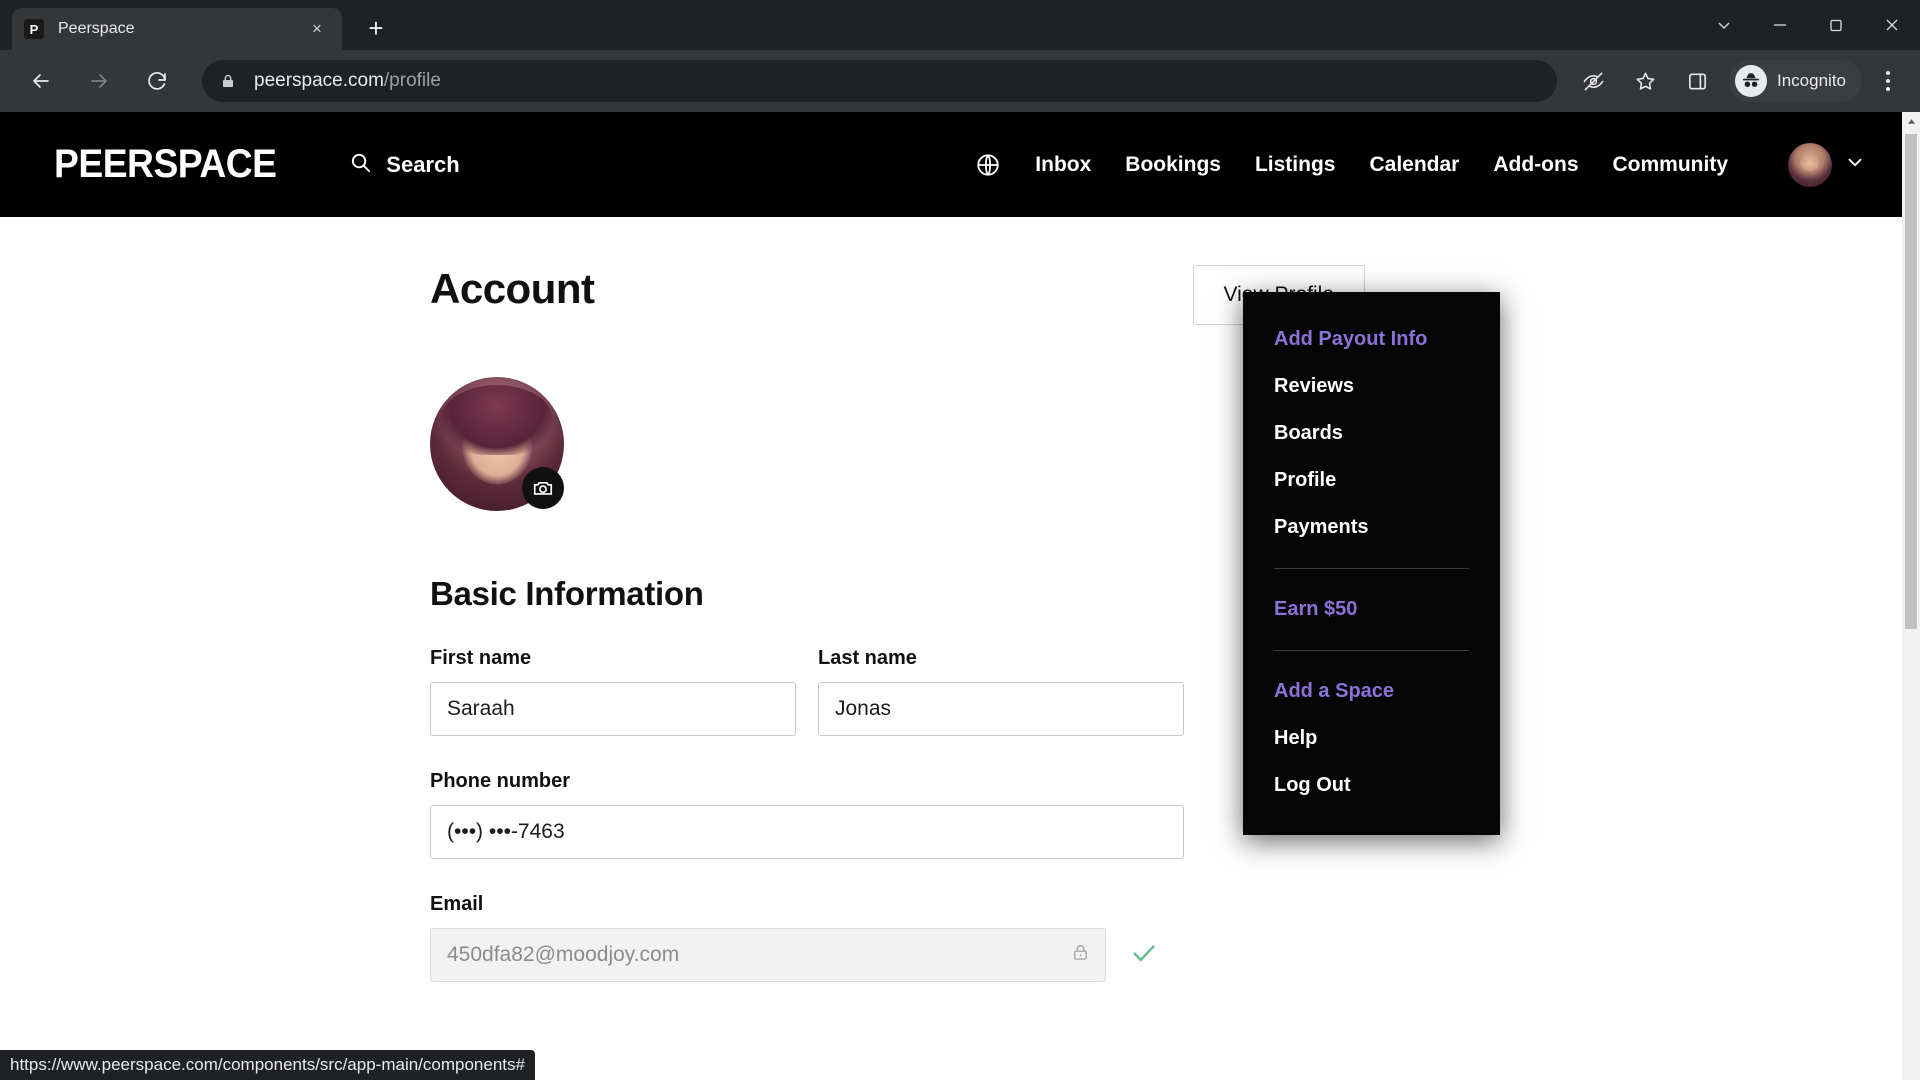 The width and height of the screenshot is (1920, 1080). I want to click on phone-number-field: Phone number (•••) •••-7463, so click(807, 814).